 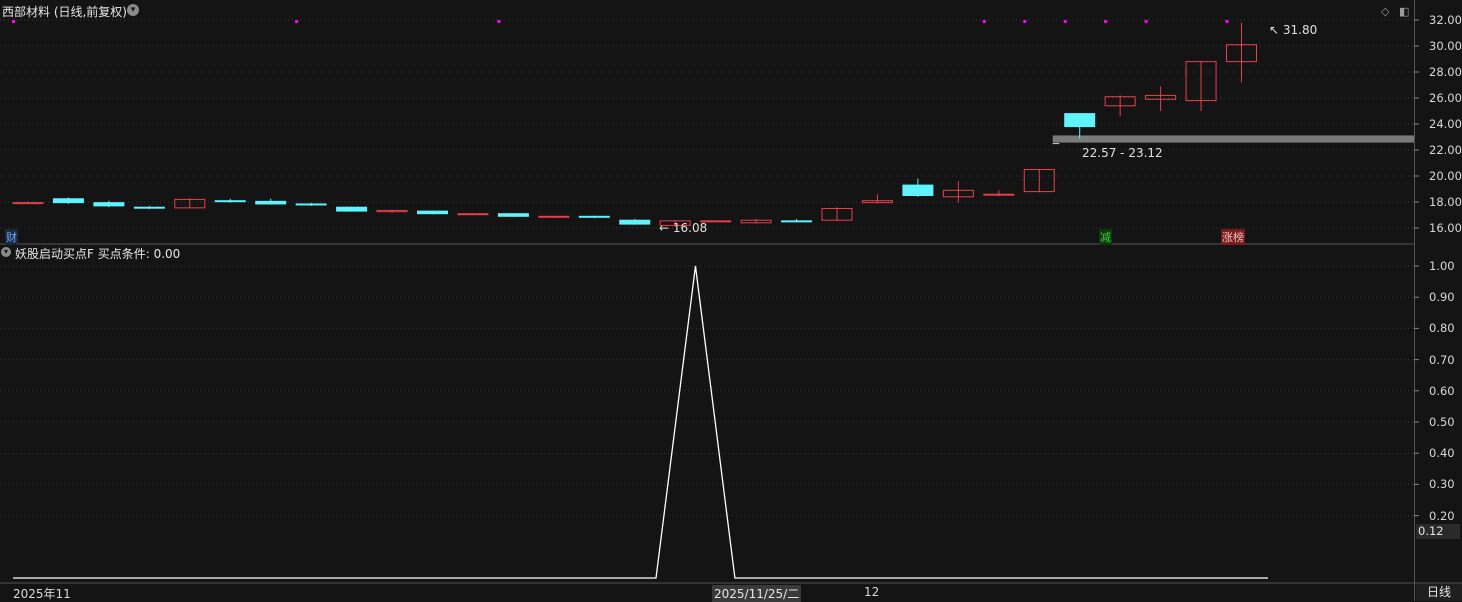 I want to click on indicator-title: 妖股启动买点F 买点条件: 0.00, so click(x=98, y=254).